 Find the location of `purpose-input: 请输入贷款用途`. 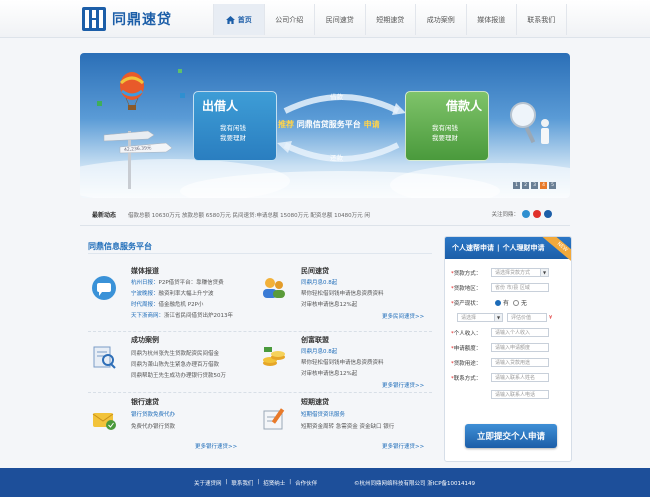

purpose-input: 请输入贷款用途 is located at coordinates (520, 362).